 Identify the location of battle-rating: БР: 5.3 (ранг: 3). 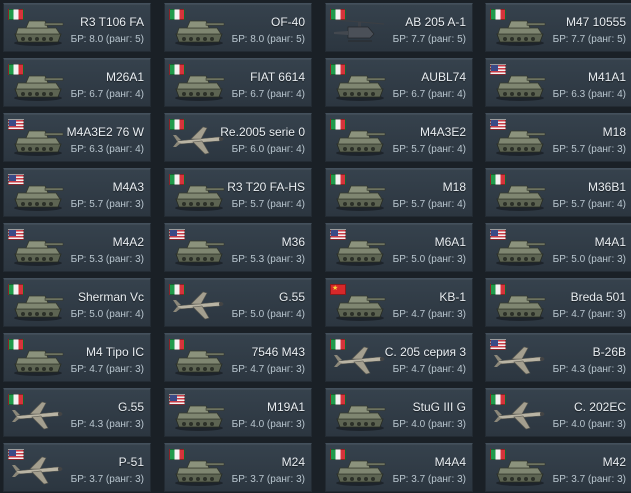
(268, 259).